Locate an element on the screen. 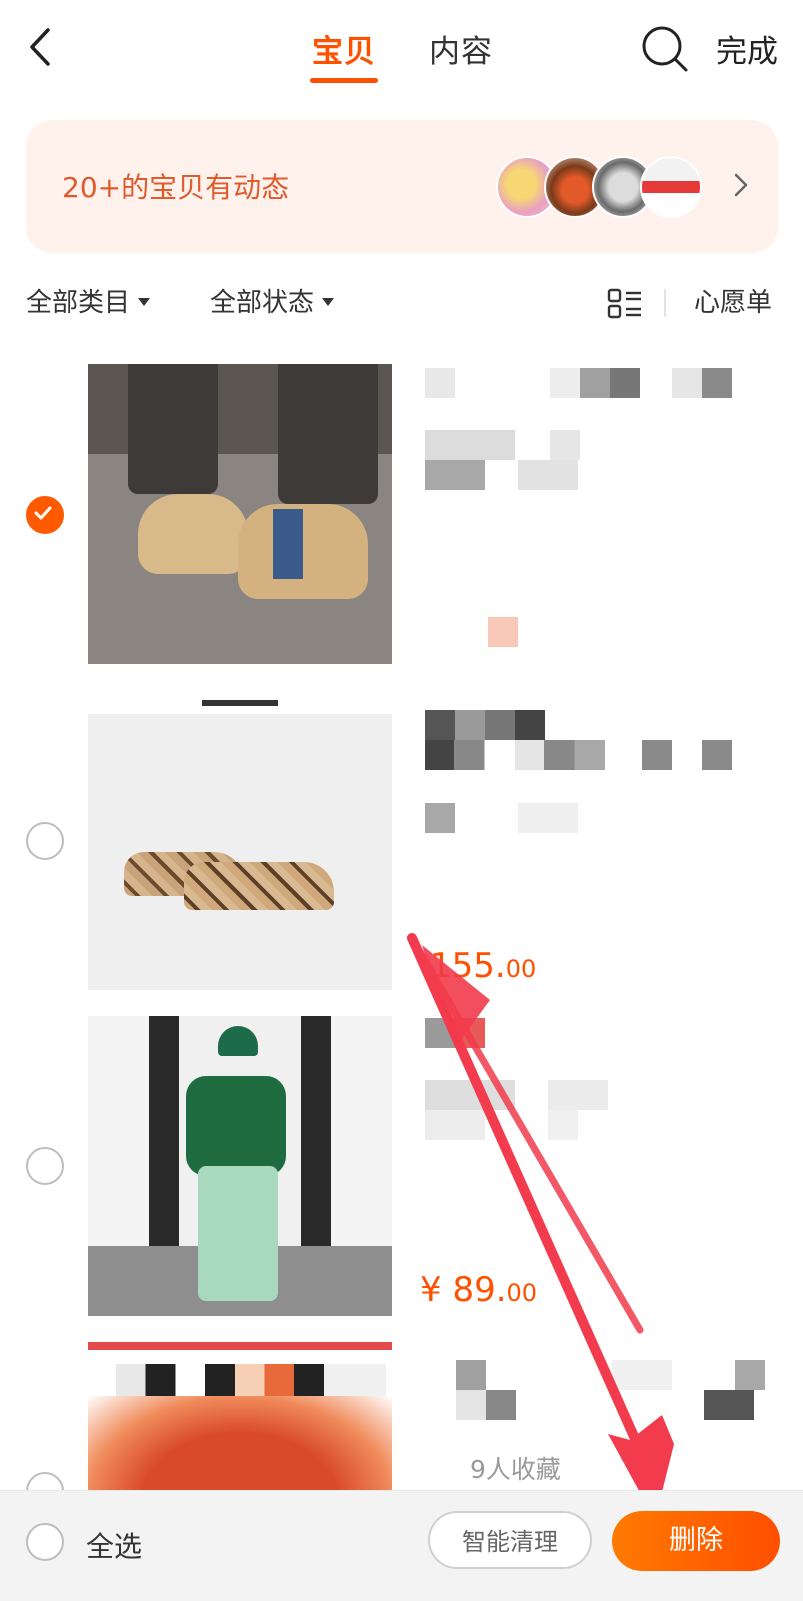 The height and width of the screenshot is (1601, 803). list-view-icon is located at coordinates (625, 304).